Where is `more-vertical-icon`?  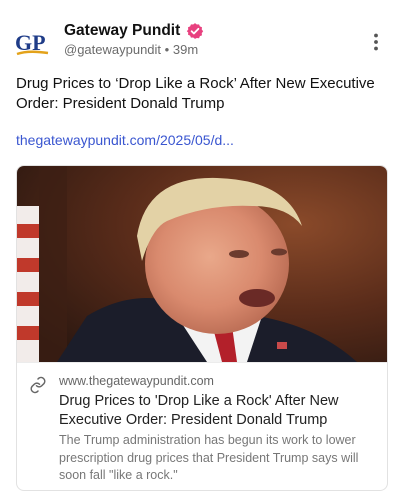
more-vertical-icon is located at coordinates (376, 42).